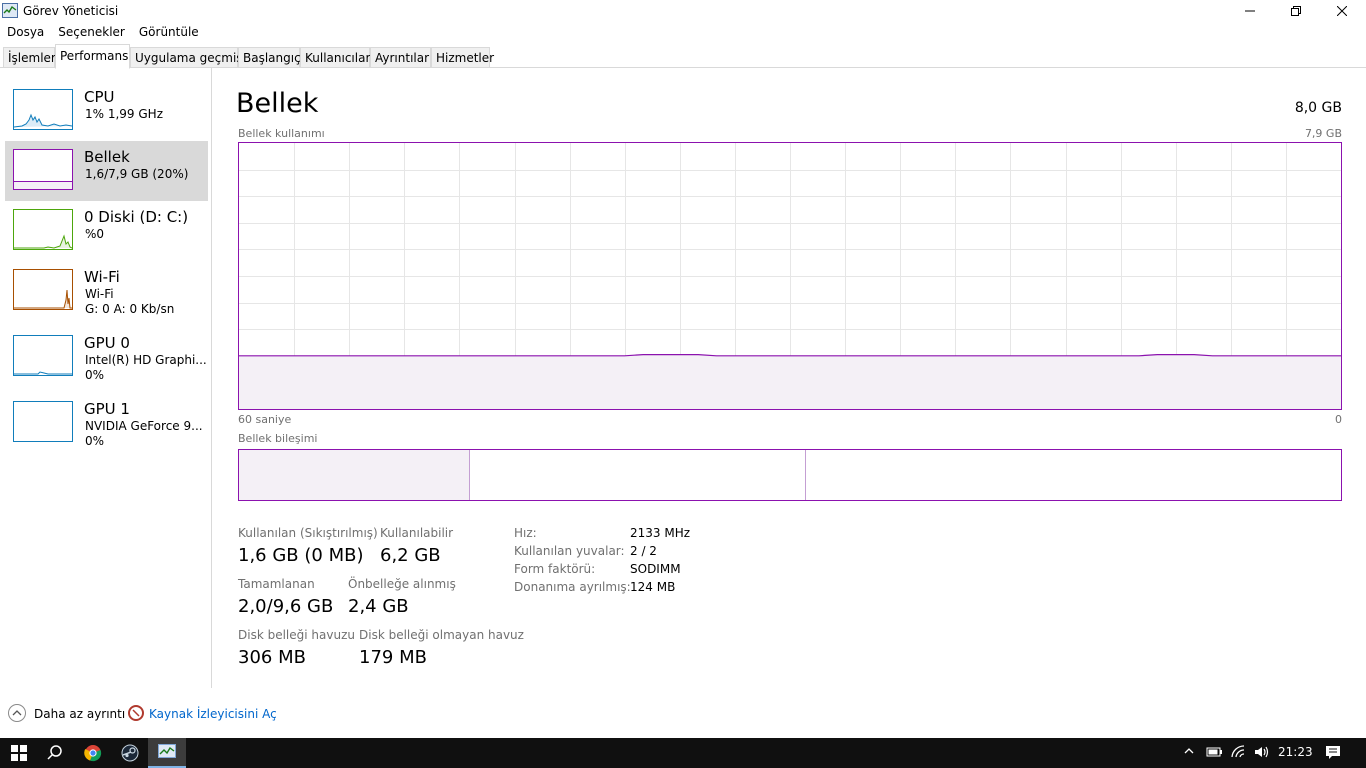  Describe the element at coordinates (107, 409) in the screenshot. I see `sidebar-gpu1-title: GPU 1` at that location.